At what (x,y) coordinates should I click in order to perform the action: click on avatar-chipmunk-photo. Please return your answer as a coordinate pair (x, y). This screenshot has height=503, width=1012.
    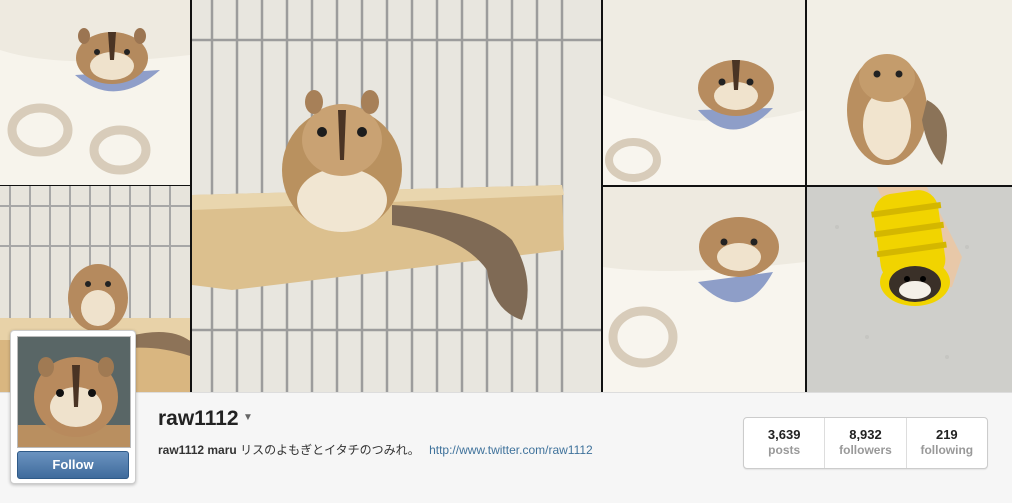
    Looking at the image, I should click on (74, 392).